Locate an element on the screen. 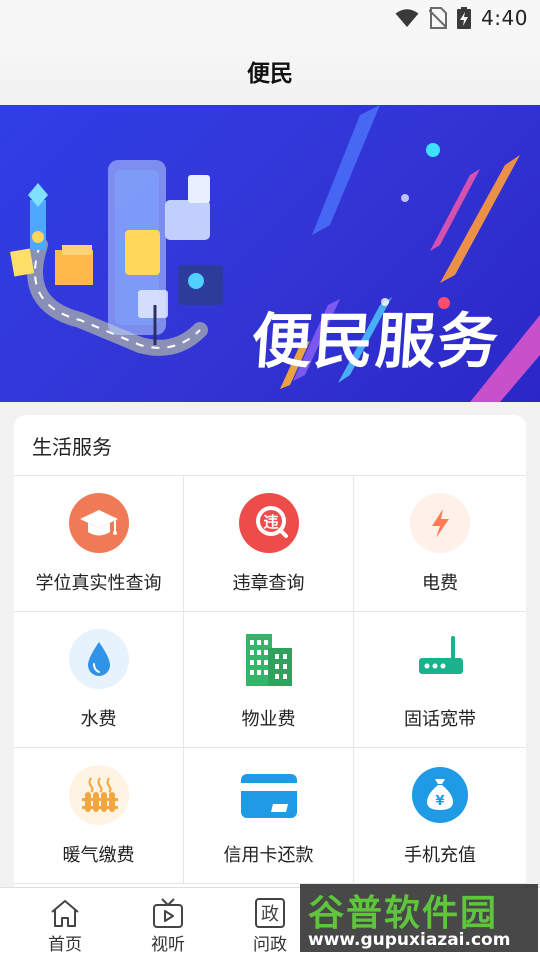  service-electricity: 电费 is located at coordinates (440, 544).